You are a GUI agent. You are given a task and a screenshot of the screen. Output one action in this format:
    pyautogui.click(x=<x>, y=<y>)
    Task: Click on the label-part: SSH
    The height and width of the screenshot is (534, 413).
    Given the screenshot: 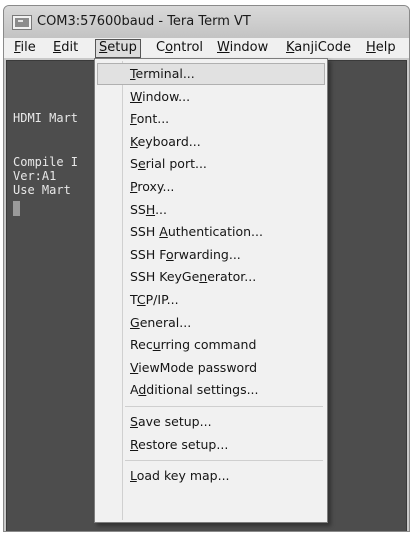 What is the action you would take?
    pyautogui.click(x=145, y=232)
    